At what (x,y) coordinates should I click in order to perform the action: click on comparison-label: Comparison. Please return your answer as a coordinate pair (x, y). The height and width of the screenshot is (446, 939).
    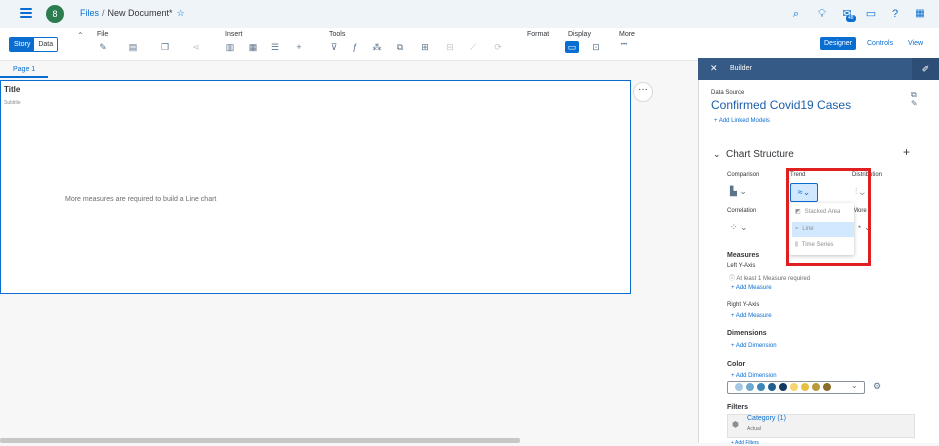
    Looking at the image, I should click on (743, 175).